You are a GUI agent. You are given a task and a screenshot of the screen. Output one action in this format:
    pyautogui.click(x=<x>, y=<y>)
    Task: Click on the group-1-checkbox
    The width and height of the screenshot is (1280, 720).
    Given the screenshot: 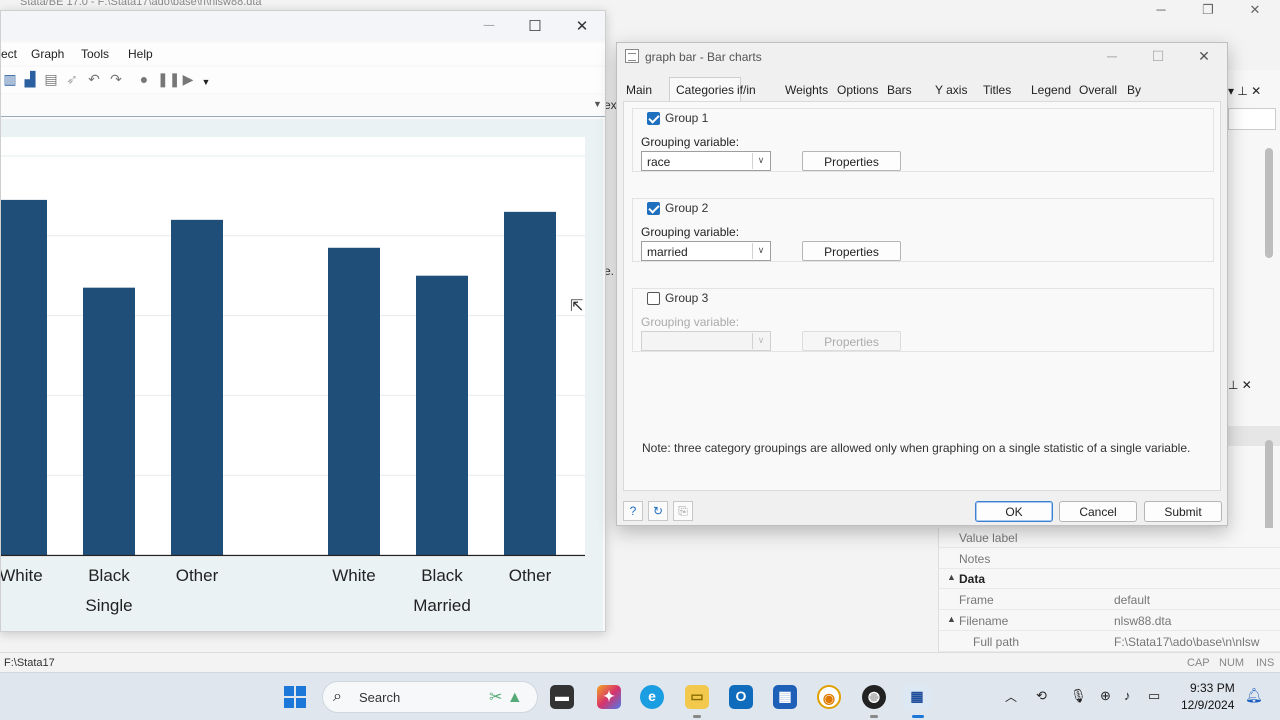 What is the action you would take?
    pyautogui.click(x=653, y=118)
    